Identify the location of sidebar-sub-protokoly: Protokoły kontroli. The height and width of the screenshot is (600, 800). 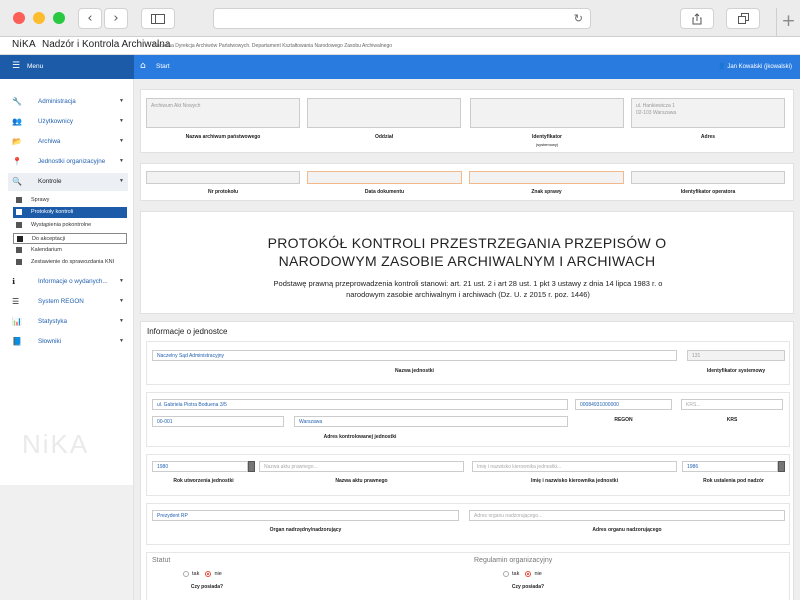
(70, 212).